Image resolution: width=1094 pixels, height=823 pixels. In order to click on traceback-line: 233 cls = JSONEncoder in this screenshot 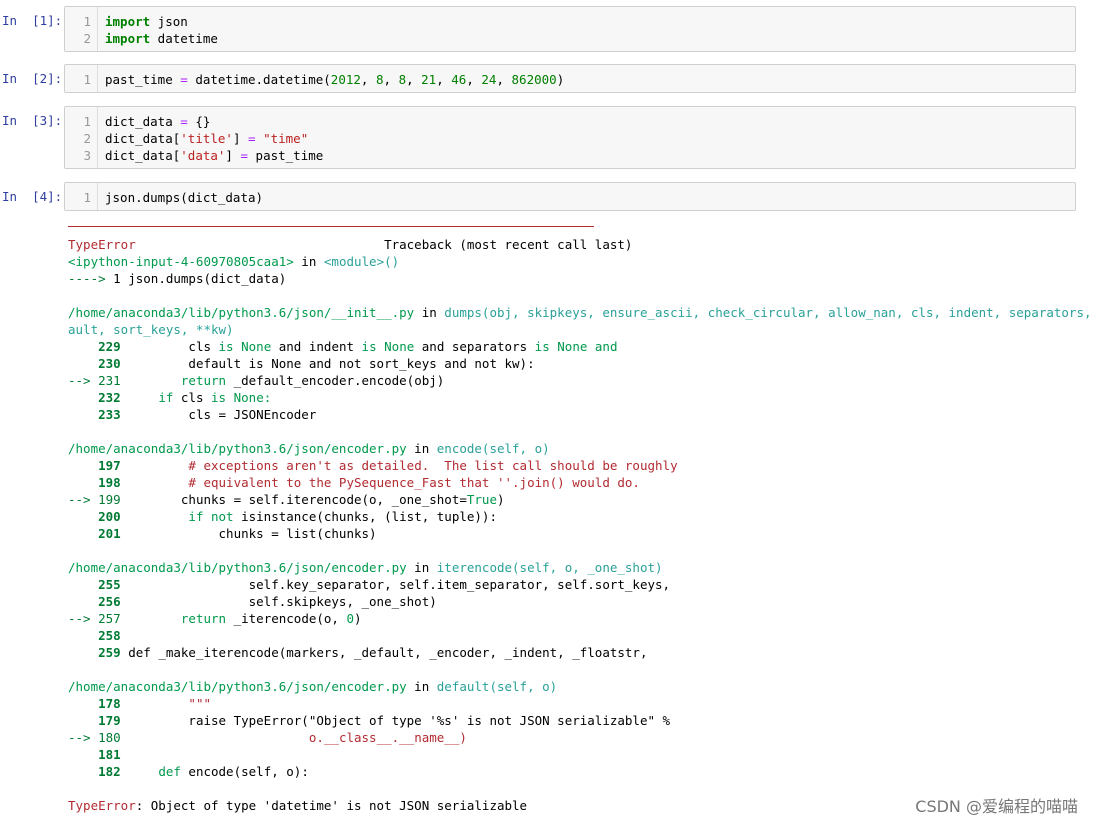, I will do `click(192, 414)`.